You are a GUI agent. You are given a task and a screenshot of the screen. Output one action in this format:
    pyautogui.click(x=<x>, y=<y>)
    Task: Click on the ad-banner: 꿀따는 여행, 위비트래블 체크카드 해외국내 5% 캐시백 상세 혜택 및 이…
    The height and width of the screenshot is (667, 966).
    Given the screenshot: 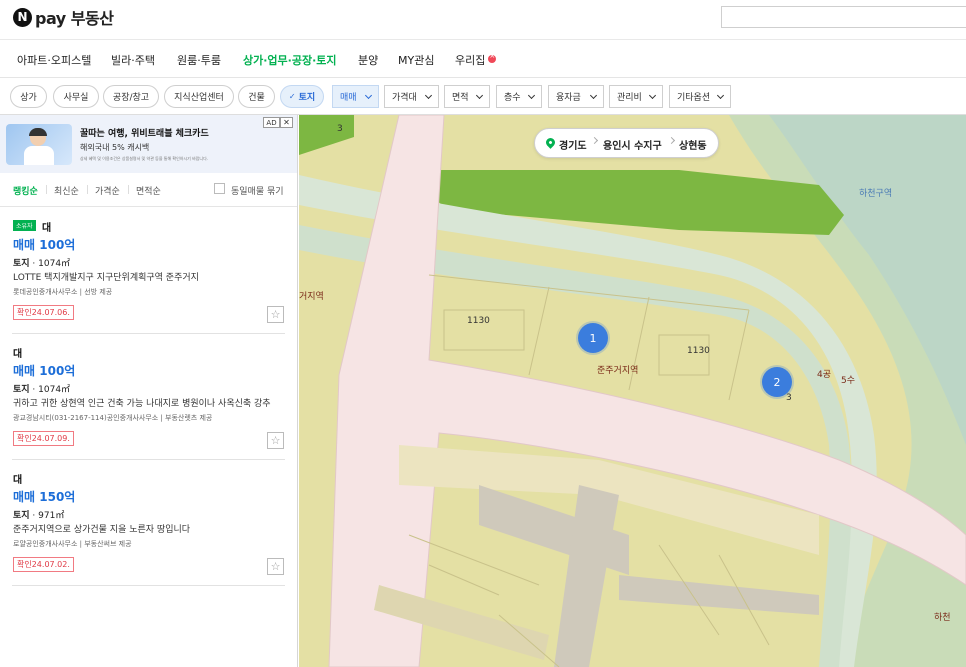 What is the action you would take?
    pyautogui.click(x=148, y=144)
    